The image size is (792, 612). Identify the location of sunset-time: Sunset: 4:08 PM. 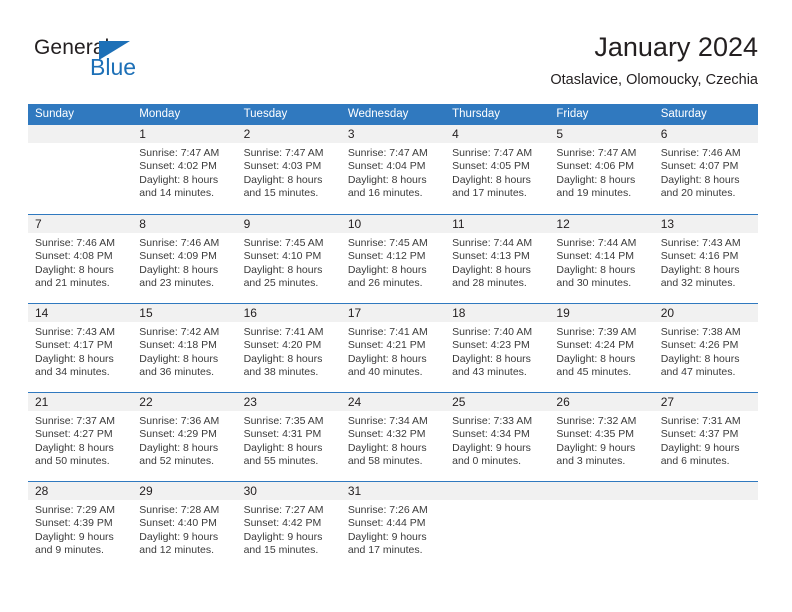
(74, 256).